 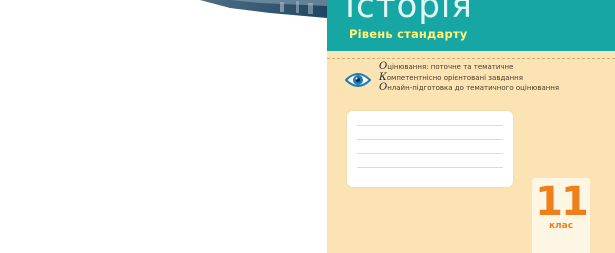 I want to click on name-card, so click(x=430, y=149).